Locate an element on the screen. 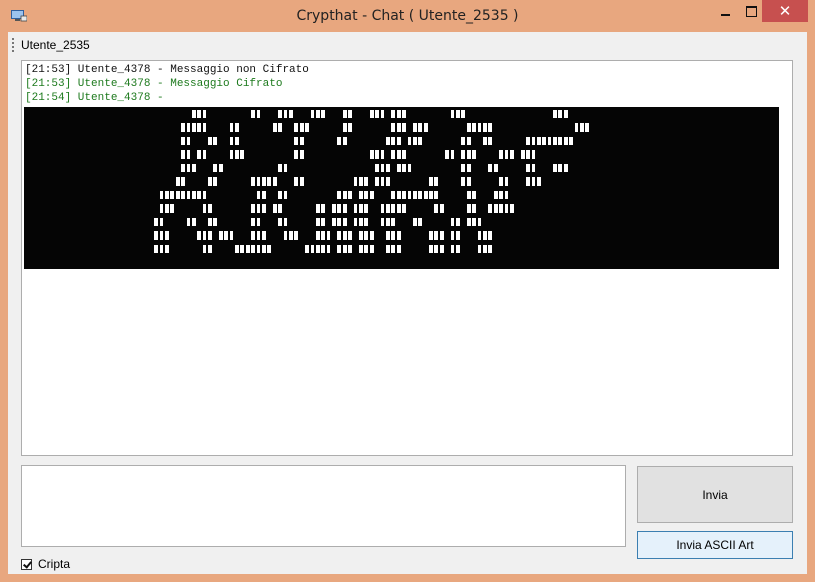 The width and height of the screenshot is (815, 582). title-bar: Crypthat - Chat ( Utente_2535 ) ✕ is located at coordinates (407, 16).